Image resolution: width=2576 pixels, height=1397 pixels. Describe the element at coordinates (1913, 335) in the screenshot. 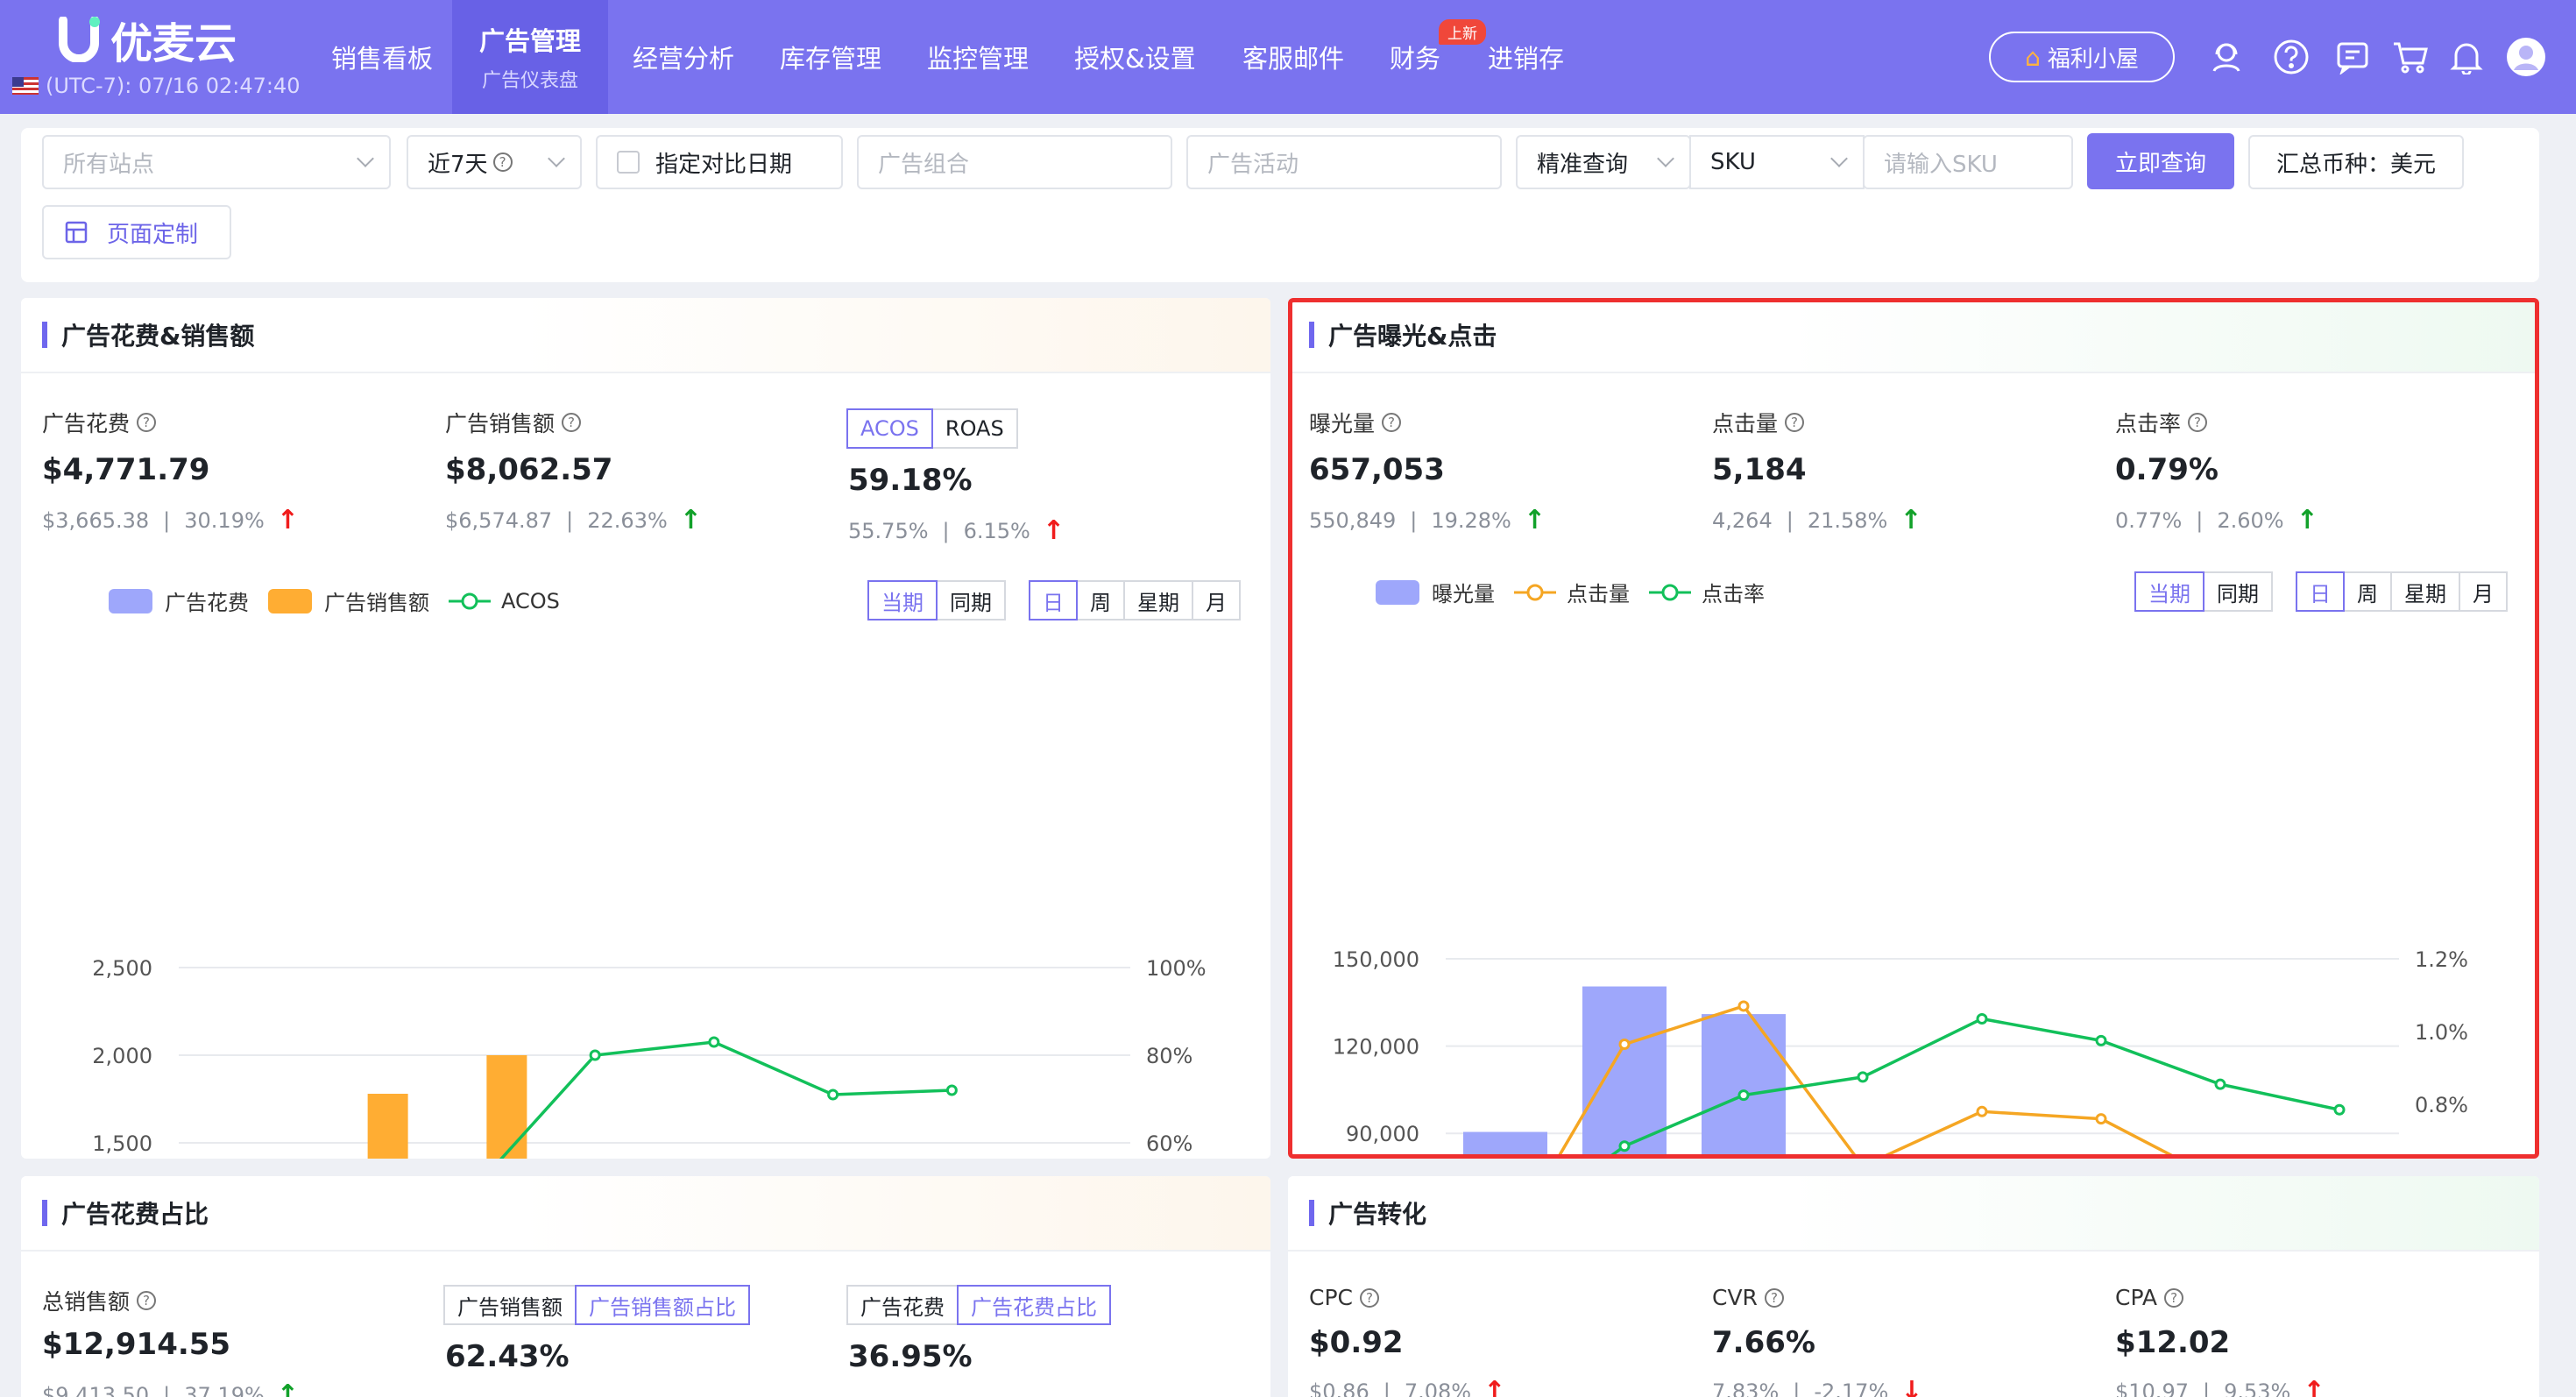

I see `card-title: 广告曝光&点击` at that location.